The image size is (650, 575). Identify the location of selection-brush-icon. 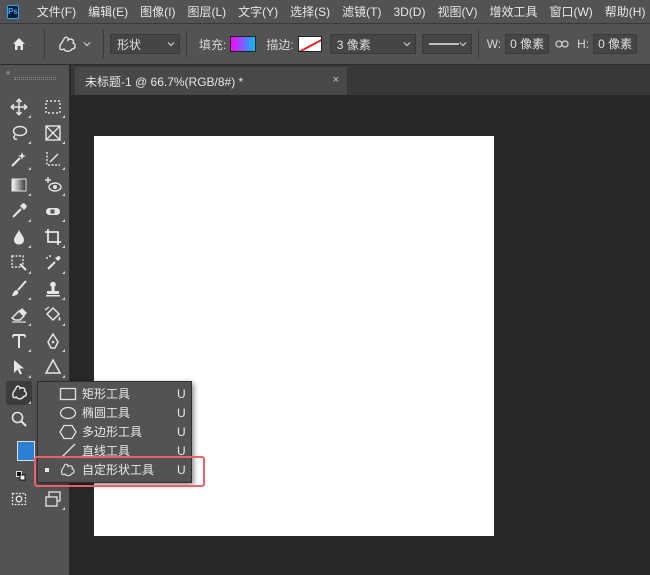
(19, 263).